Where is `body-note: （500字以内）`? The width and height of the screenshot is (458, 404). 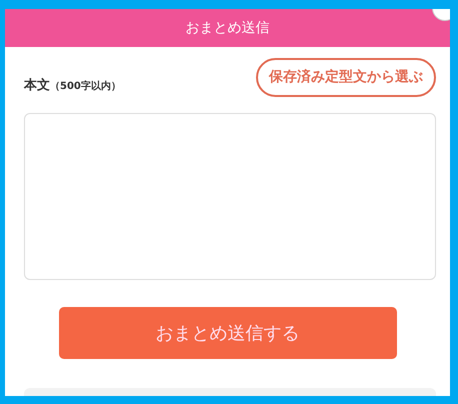 body-note: （500字以内） is located at coordinates (85, 86).